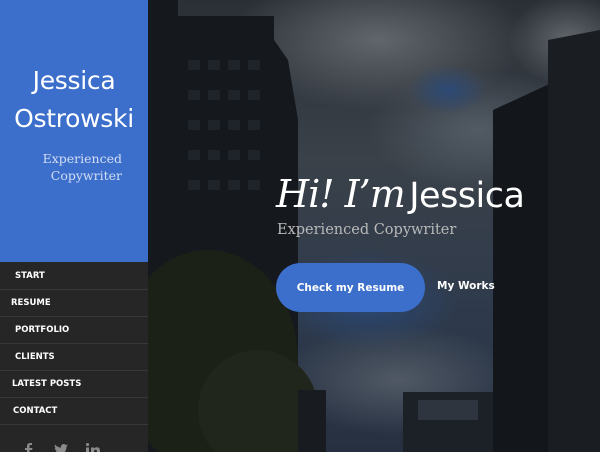 Image resolution: width=600 pixels, height=452 pixels. I want to click on site-subtitle: Experienced Copywriter, so click(61, 167).